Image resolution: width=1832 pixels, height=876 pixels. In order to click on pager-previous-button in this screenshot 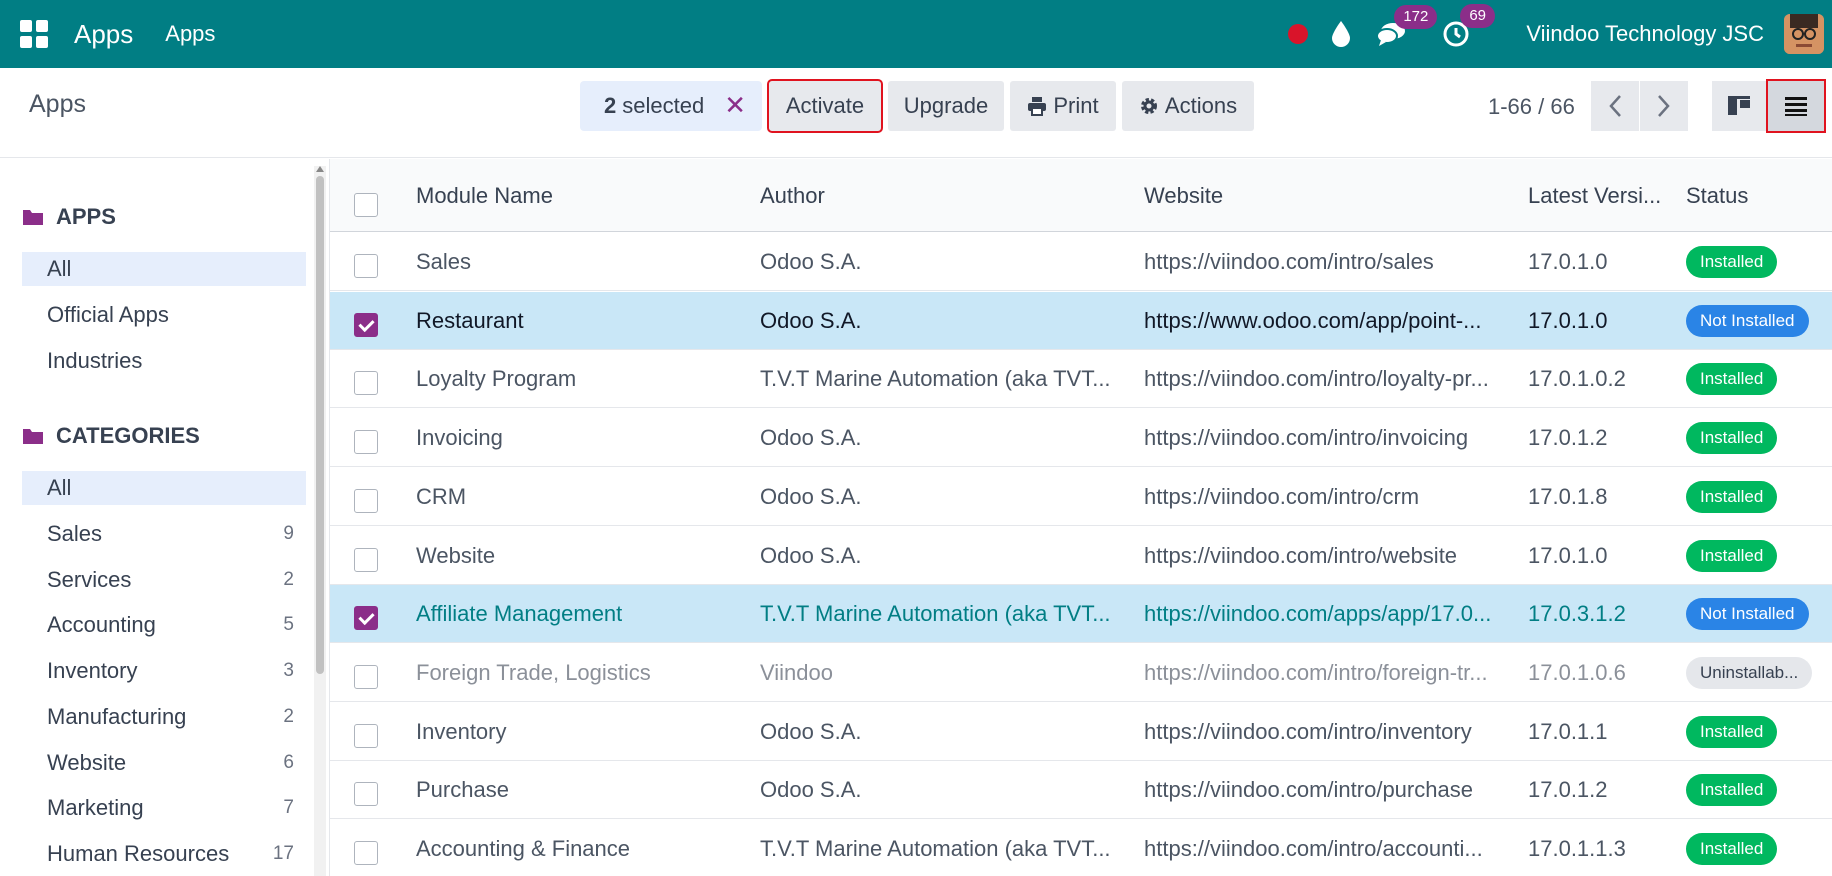, I will do `click(1615, 106)`.